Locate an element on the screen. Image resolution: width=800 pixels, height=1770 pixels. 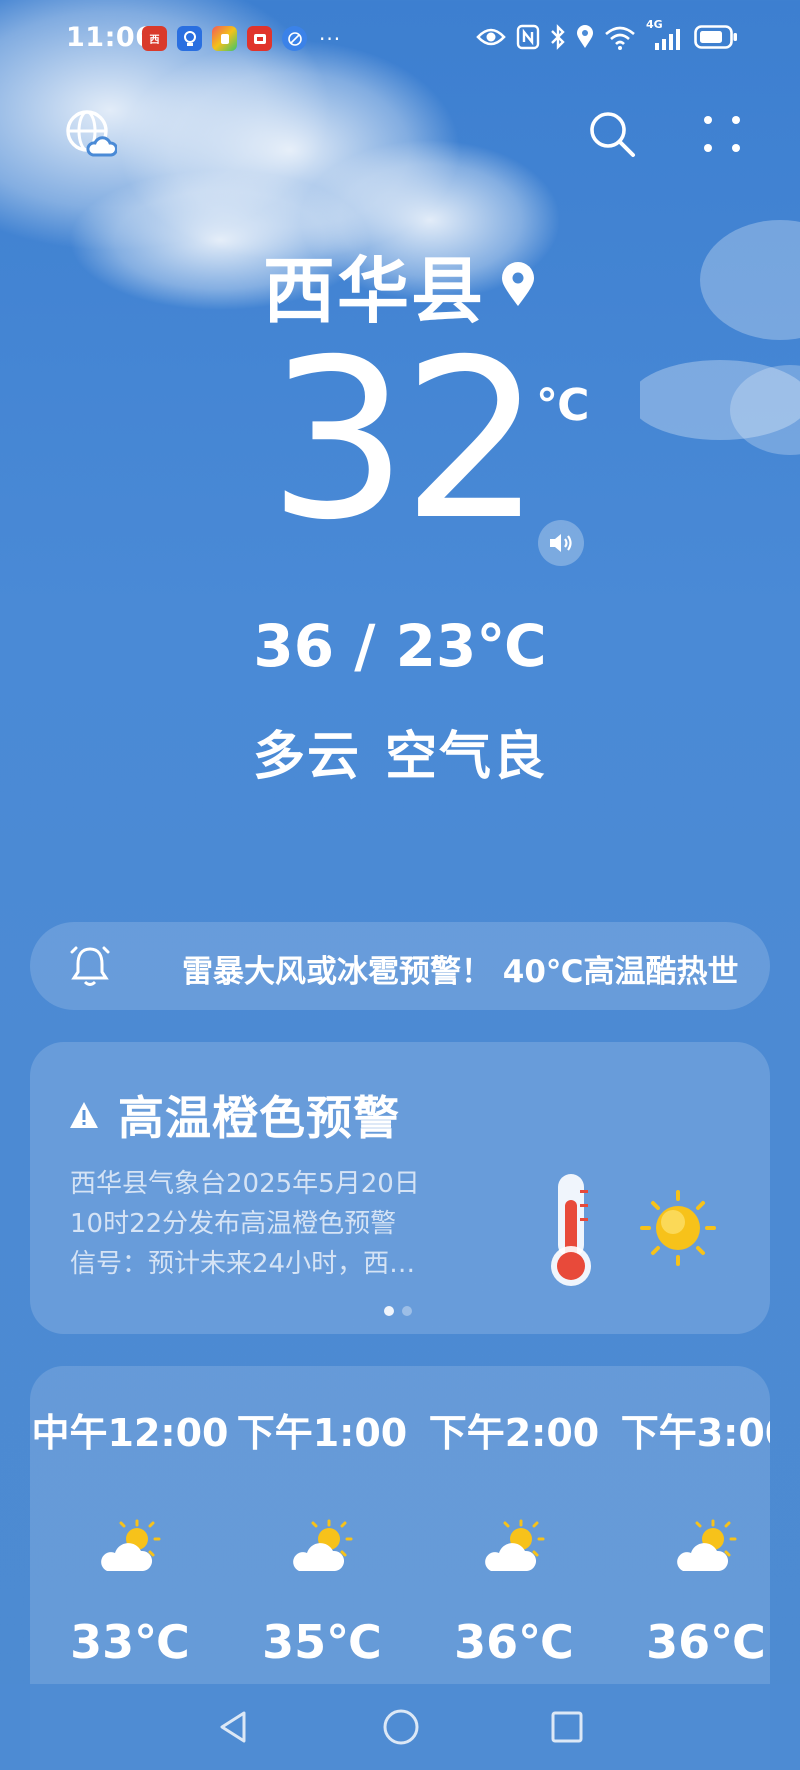
thermometer-sun-icon is located at coordinates (633, 1230).